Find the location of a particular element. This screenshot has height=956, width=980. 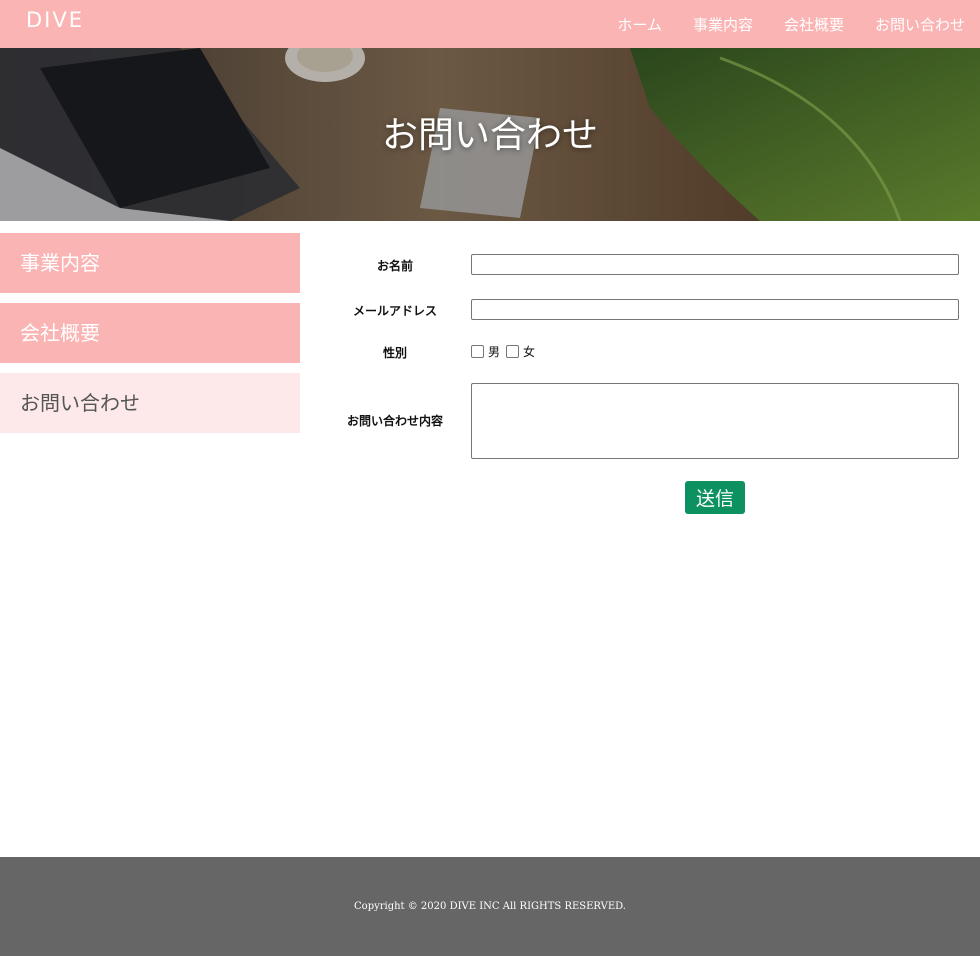

gender-female-label: 女 is located at coordinates (529, 352).